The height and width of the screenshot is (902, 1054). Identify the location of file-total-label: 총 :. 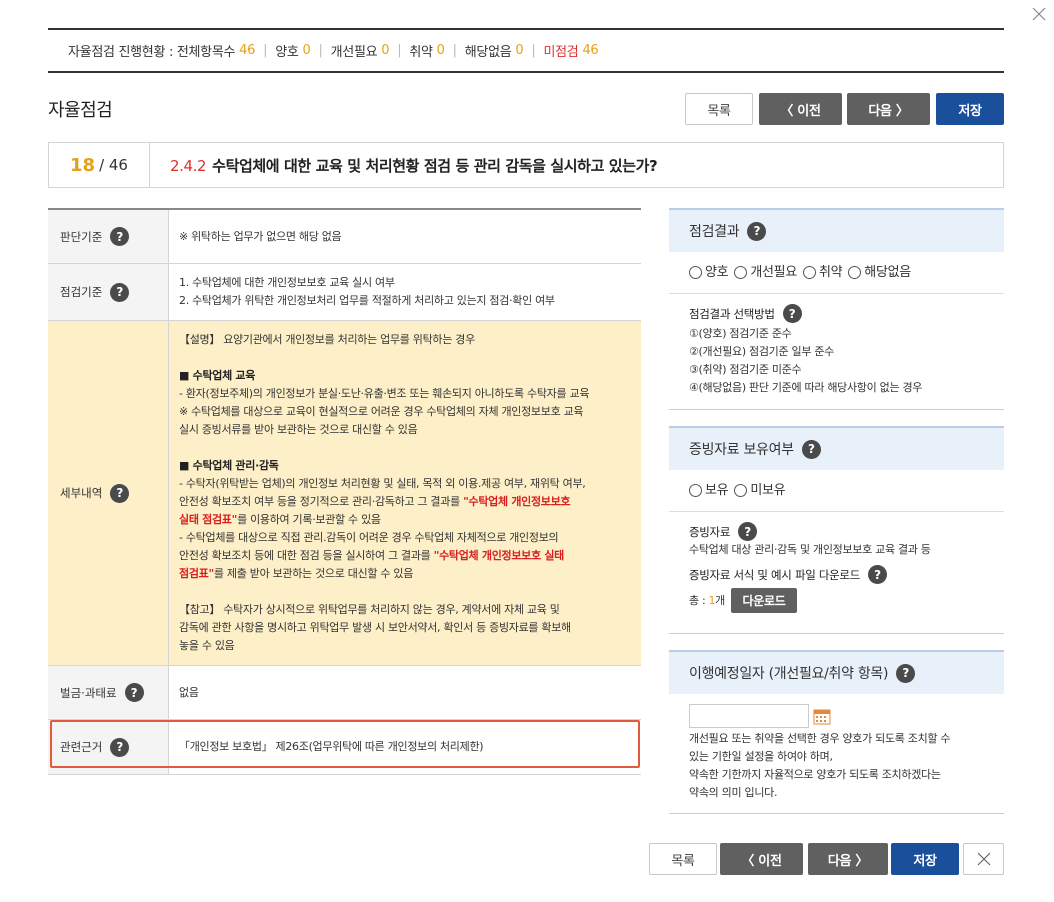
(697, 600).